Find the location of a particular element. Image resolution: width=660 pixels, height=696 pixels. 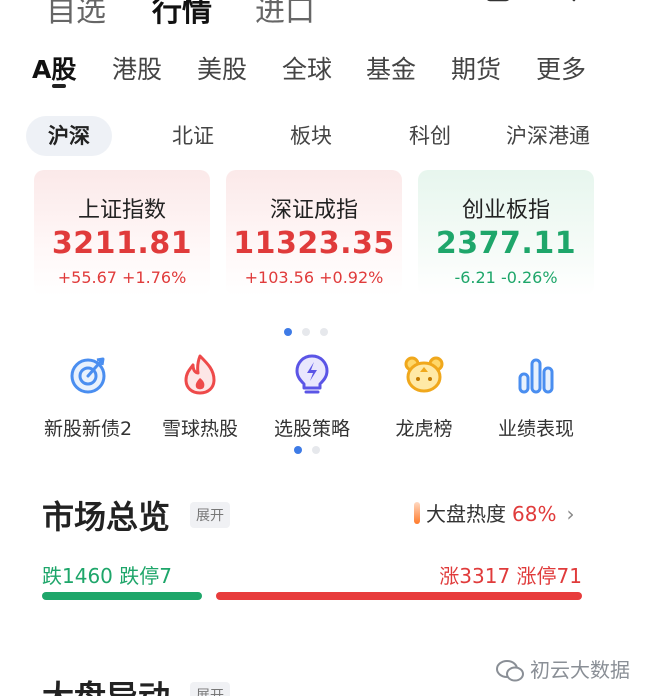

top-tab-watchlist: 自选 is located at coordinates (76, 15).